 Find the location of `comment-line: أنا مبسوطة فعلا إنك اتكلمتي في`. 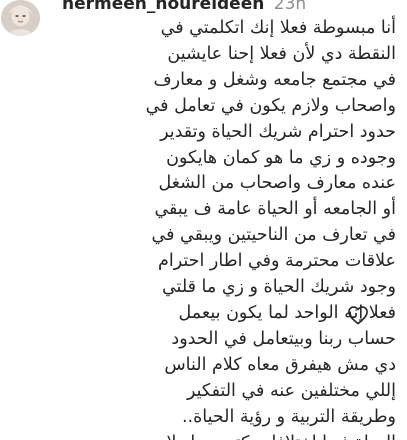

comment-line: أنا مبسوطة فعلا إنك اتكلمتي في is located at coordinates (278, 28).